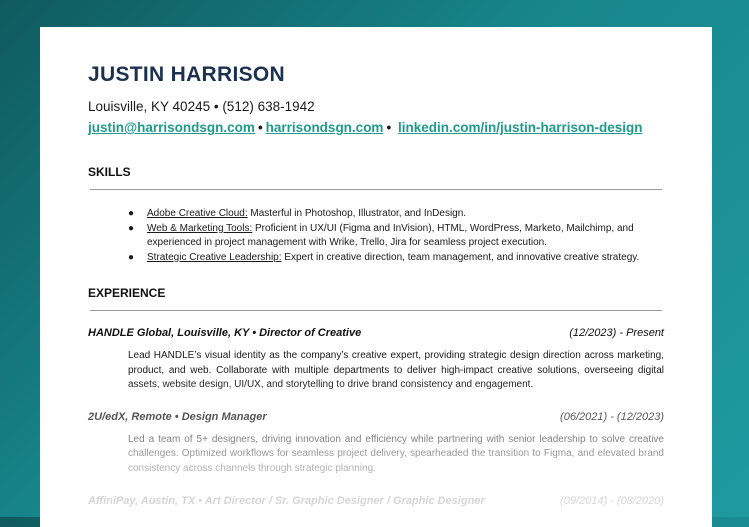 The image size is (749, 527). Describe the element at coordinates (177, 416) in the screenshot. I see `job-heading: 2U/edX, Remote • Design Manager` at that location.